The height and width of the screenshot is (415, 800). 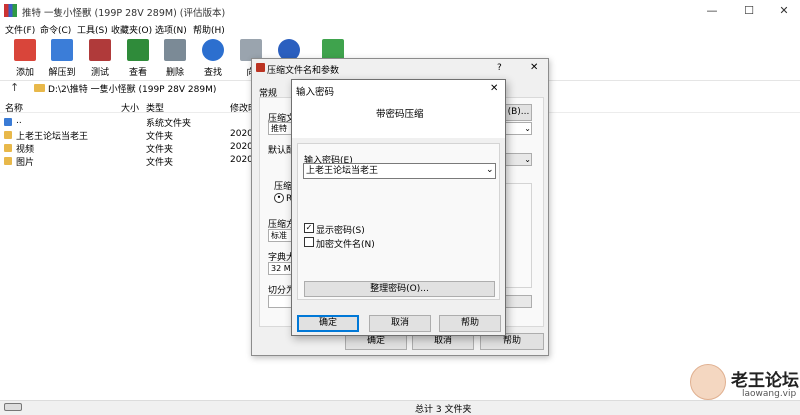 What do you see at coordinates (130, 148) in the screenshot?
I see `file-row: 视频 文件夹 2020` at bounding box center [130, 148].